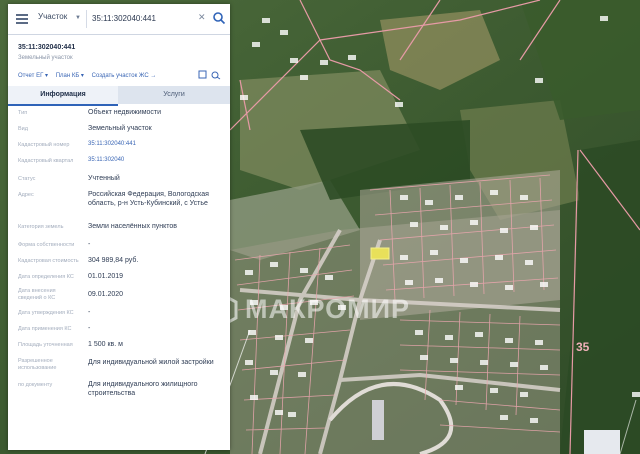 The image size is (640, 454). I want to click on detail-label: Площадь уточненная, so click(45, 345).